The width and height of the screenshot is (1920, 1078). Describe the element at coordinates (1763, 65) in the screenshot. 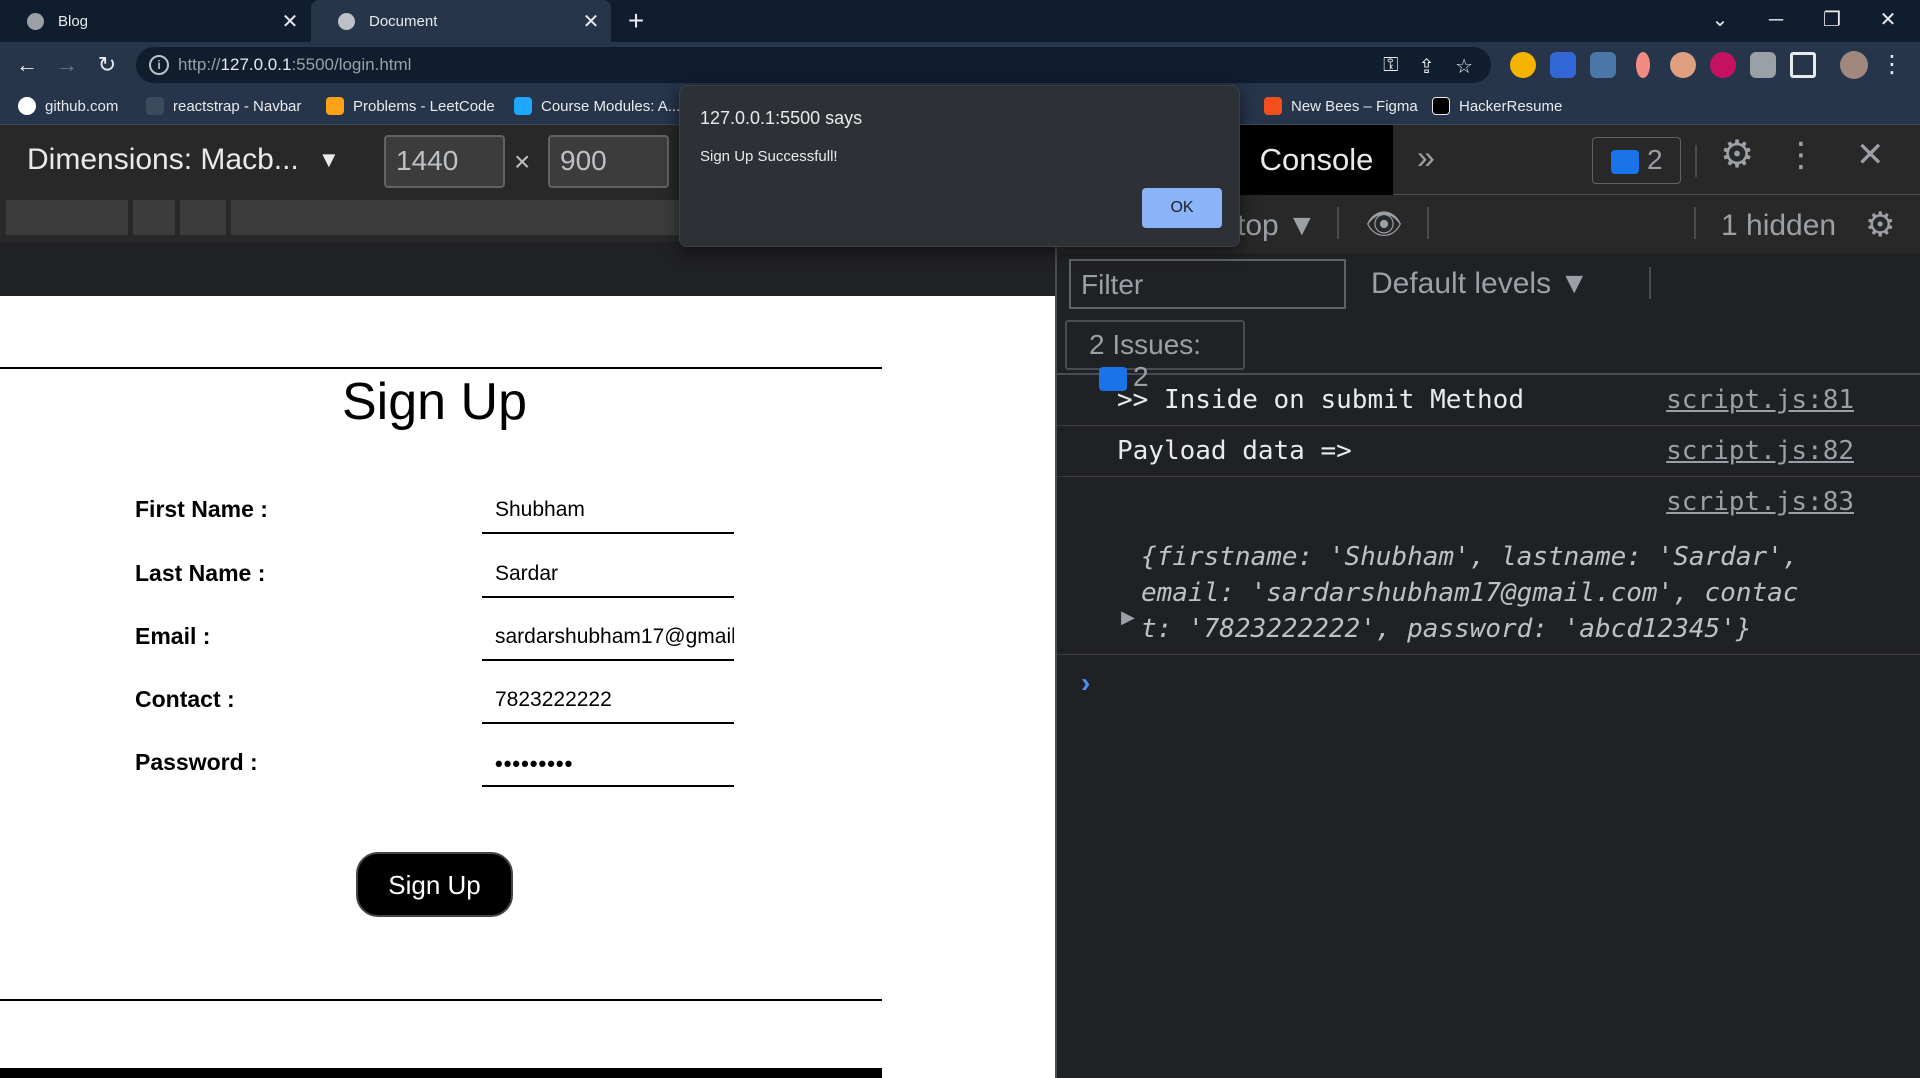

I see `puzzle-icon` at that location.